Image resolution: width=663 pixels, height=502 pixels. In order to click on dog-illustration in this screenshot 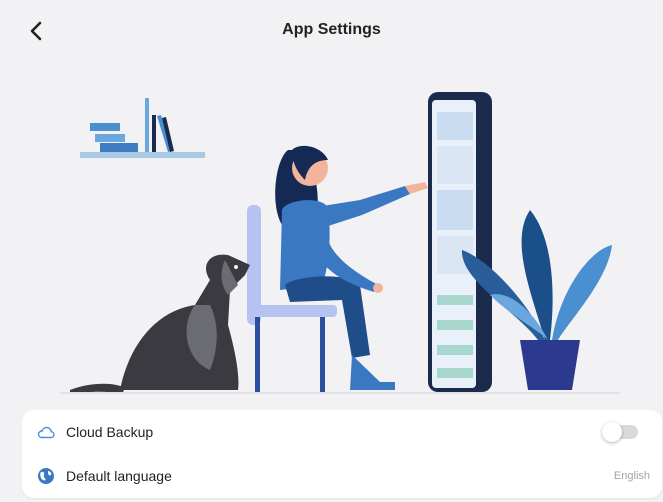, I will do `click(160, 324)`.